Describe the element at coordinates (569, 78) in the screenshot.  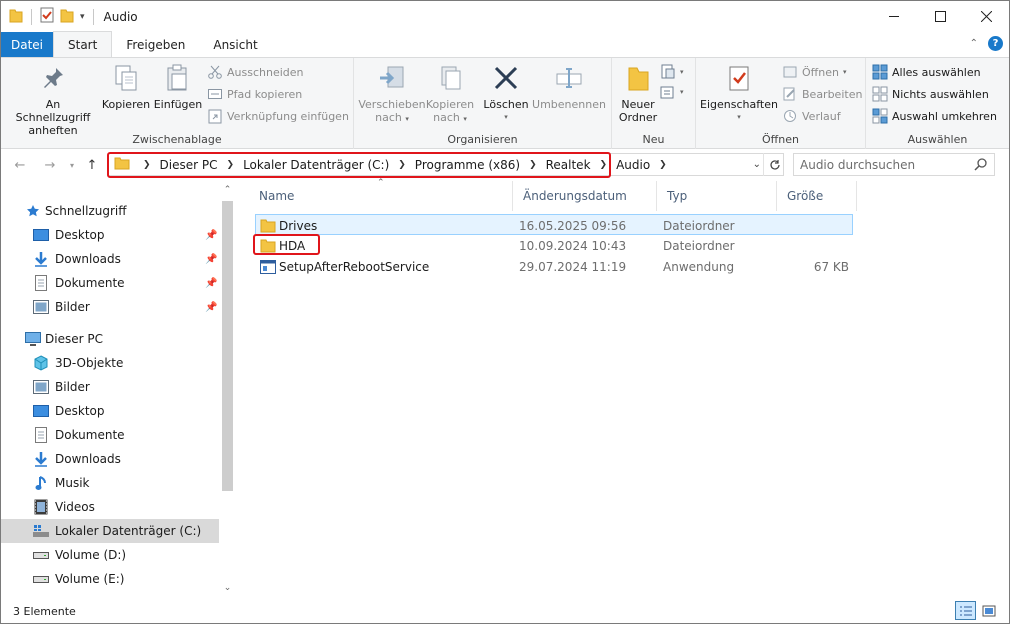
I see `rename-icon` at that location.